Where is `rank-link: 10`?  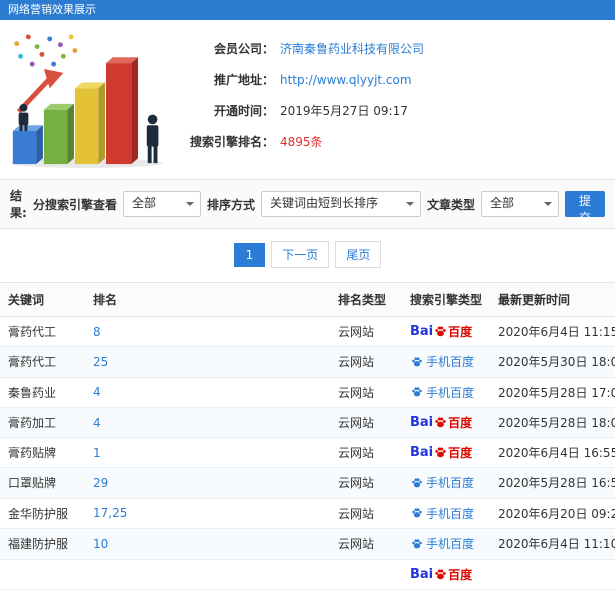
rank-link: 10 is located at coordinates (100, 544).